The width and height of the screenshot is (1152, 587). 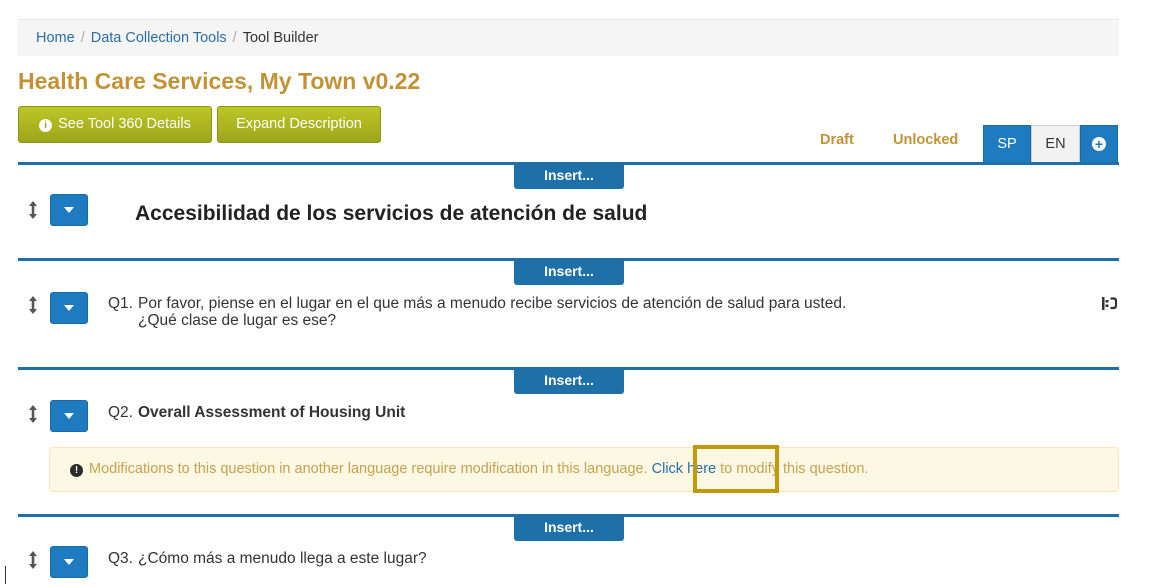 What do you see at coordinates (280, 38) in the screenshot?
I see `breadcrumb-current: Tool Builder` at bounding box center [280, 38].